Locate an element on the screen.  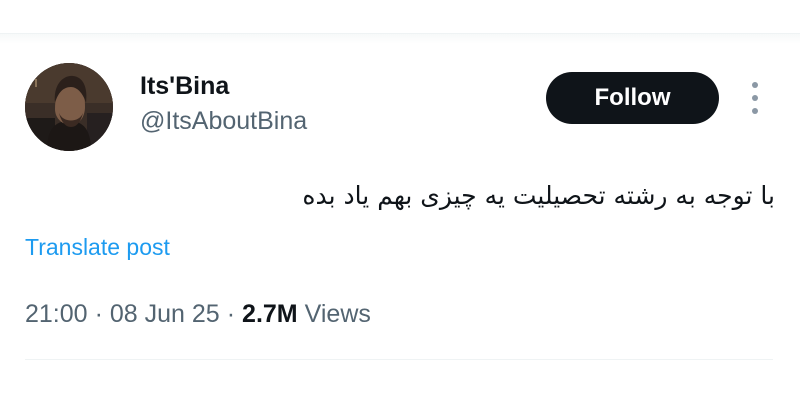
top-band is located at coordinates (400, 39).